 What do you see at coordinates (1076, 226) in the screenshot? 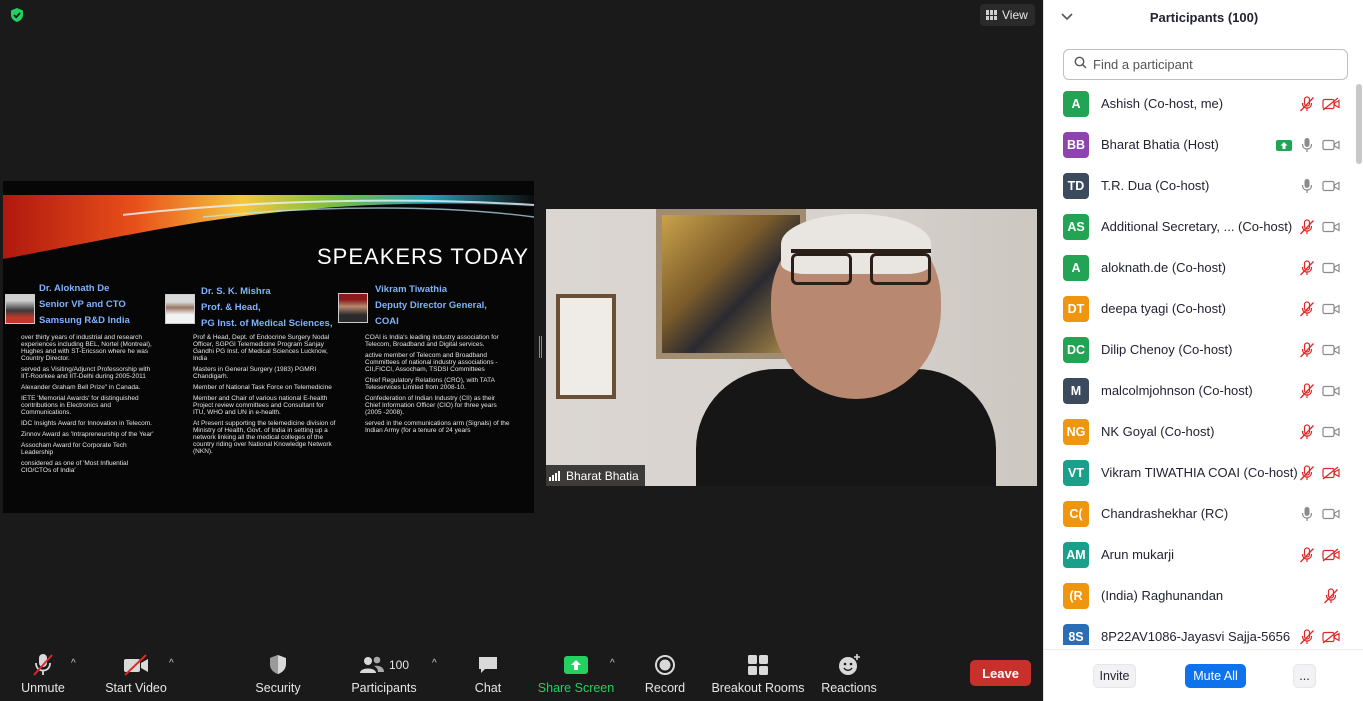
I see `avatar: AS` at bounding box center [1076, 226].